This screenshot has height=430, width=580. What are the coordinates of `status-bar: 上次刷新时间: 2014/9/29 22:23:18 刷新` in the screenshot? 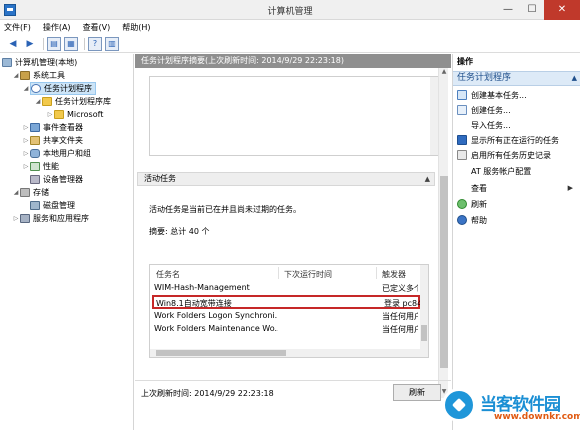 It's located at (293, 392).